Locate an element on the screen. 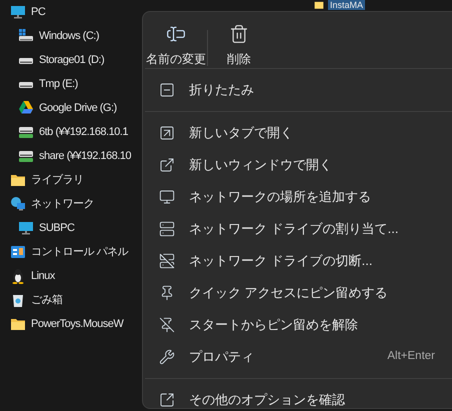  tree-item: ネットワーク is located at coordinates (70, 204).